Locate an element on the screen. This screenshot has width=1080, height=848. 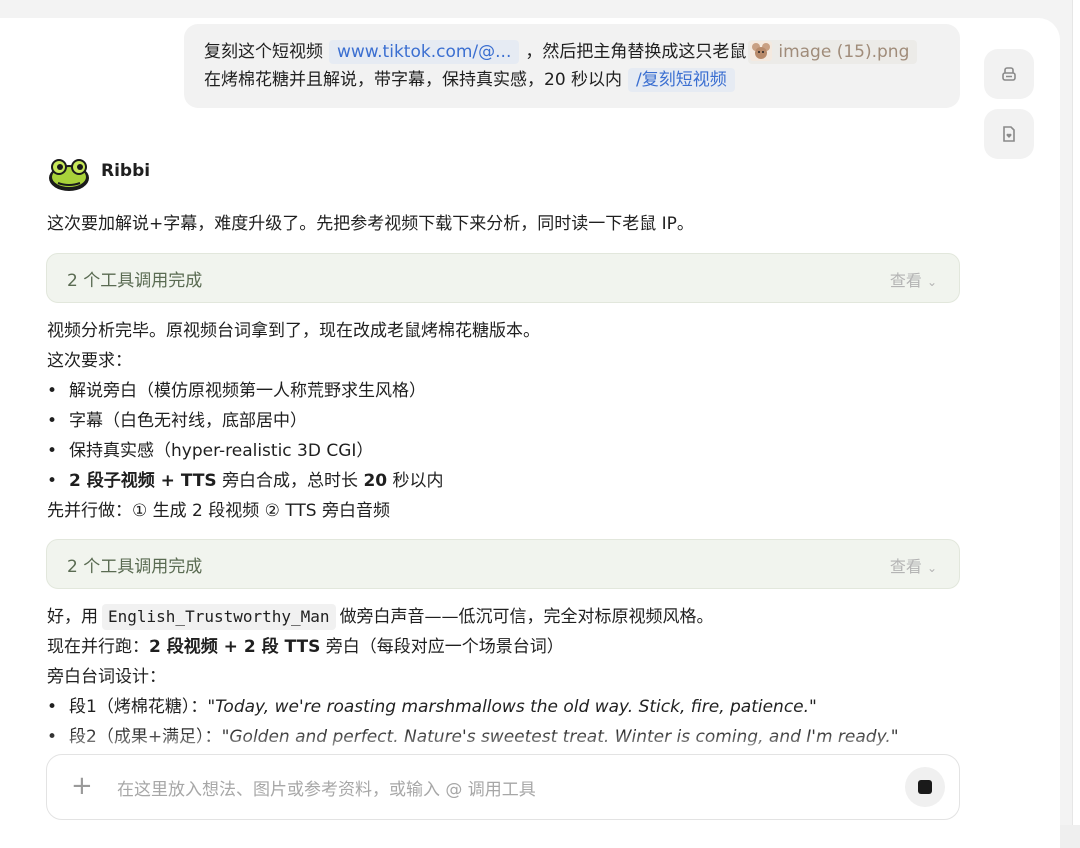
ribbi-avatar is located at coordinates (69, 175).